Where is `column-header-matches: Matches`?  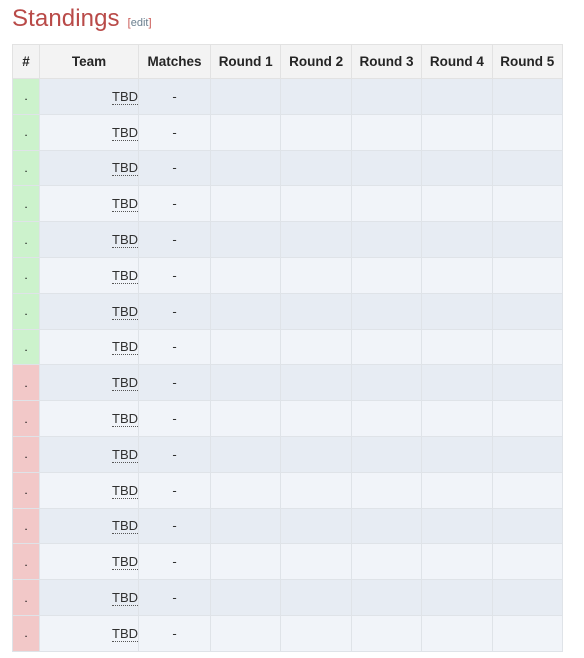
column-header-matches: Matches is located at coordinates (174, 61).